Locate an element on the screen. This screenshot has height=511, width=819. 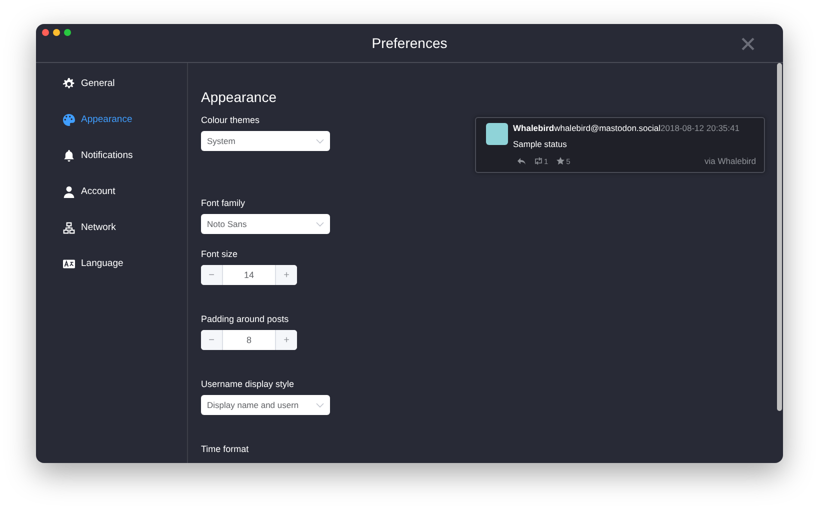
language-icon is located at coordinates (69, 264).